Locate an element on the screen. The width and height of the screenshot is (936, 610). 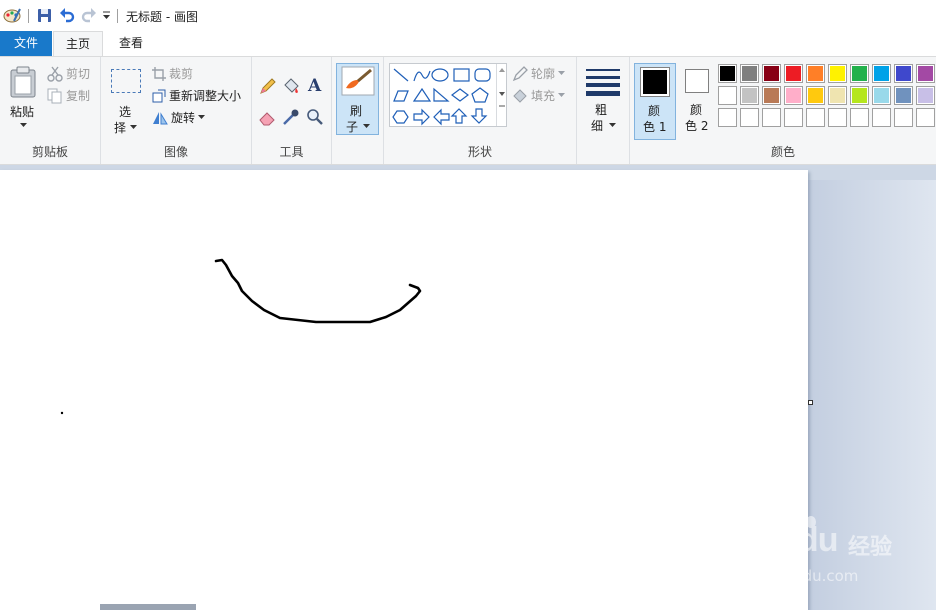
magnifier-icon is located at coordinates (315, 117).